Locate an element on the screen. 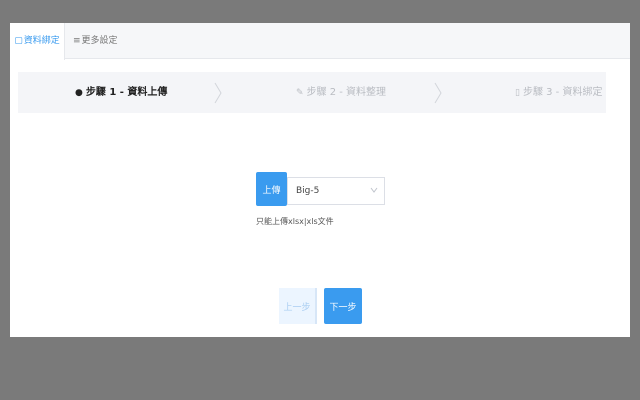  encoding-value: Big-5 is located at coordinates (308, 191).